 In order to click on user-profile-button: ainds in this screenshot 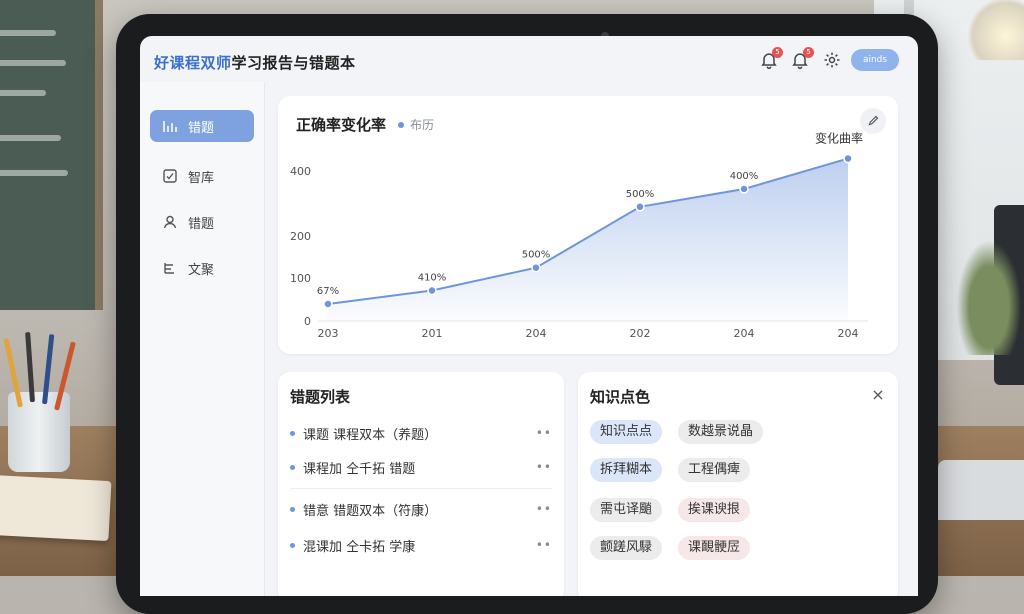, I will do `click(875, 60)`.